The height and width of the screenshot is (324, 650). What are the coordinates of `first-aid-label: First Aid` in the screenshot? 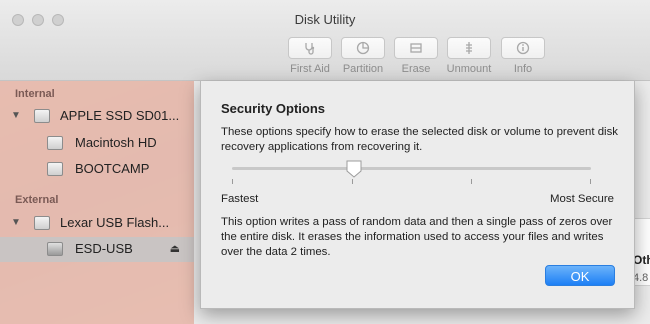 It's located at (310, 69).